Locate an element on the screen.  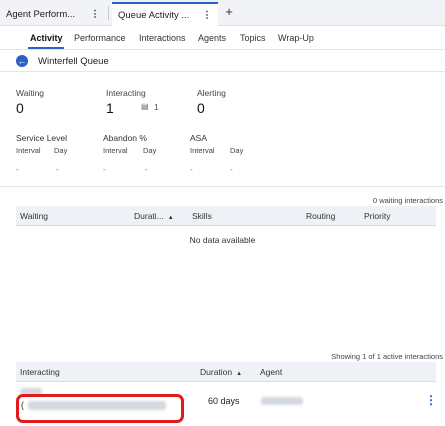
column-duration: Duration ▲ is located at coordinates (221, 372).